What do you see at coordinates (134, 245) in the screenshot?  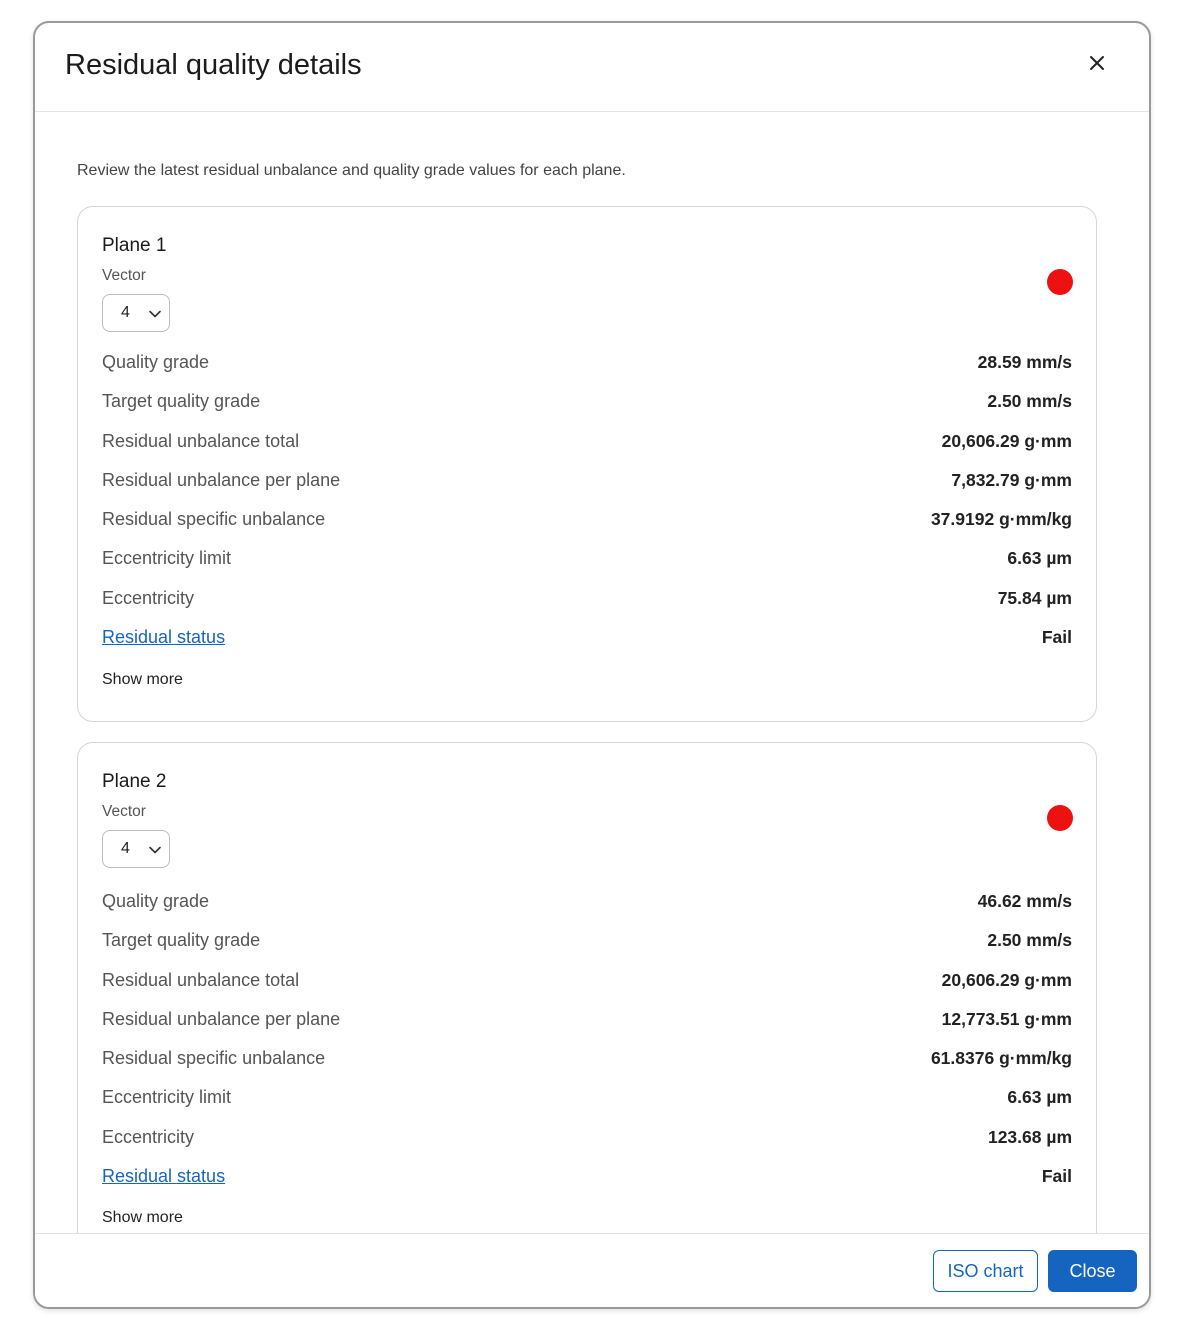 I see `plane-title: Plane 1` at bounding box center [134, 245].